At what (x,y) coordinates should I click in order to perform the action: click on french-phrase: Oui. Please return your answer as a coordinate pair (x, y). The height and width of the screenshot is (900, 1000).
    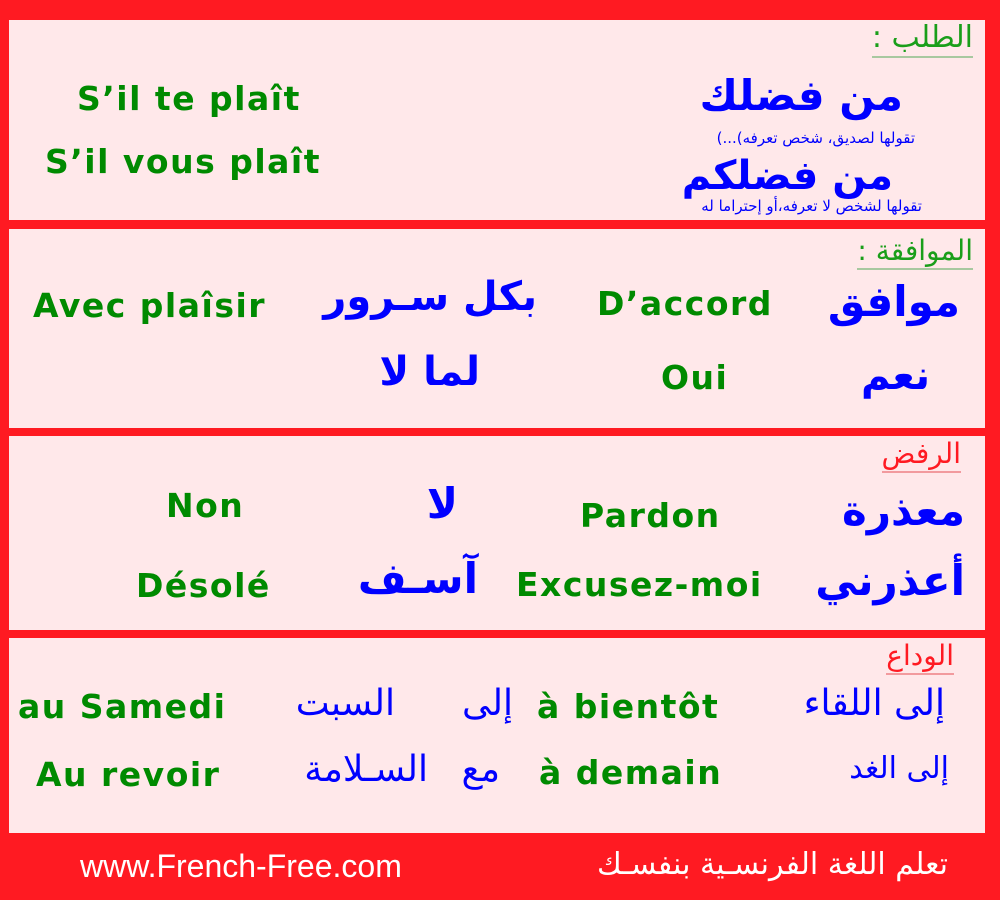
    Looking at the image, I should click on (695, 377).